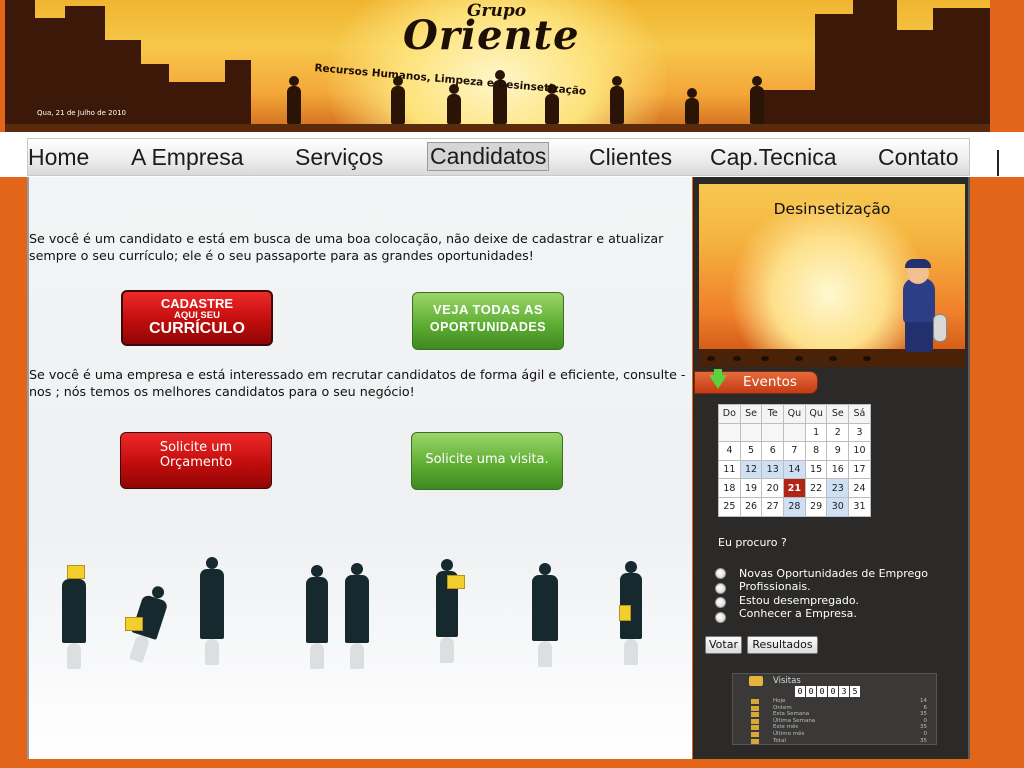  I want to click on calendar-day: 21, so click(794, 488).